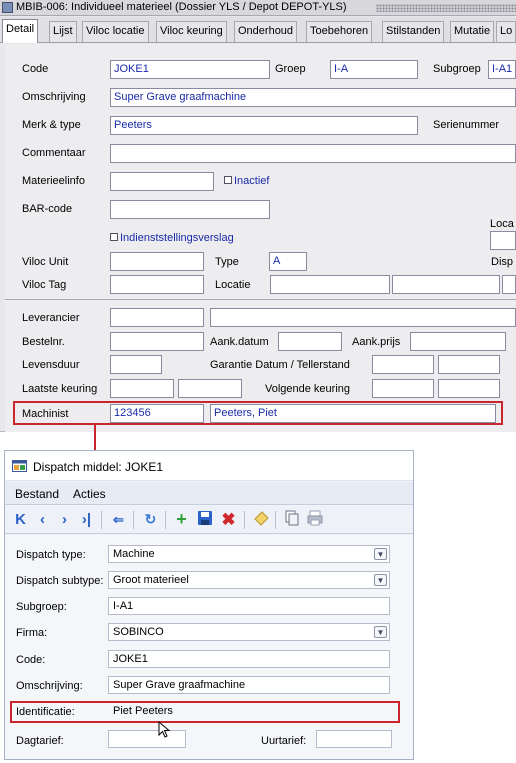 This screenshot has width=516, height=763. What do you see at coordinates (249, 632) in the screenshot?
I see `firma-select: SOBINCO ▼` at bounding box center [249, 632].